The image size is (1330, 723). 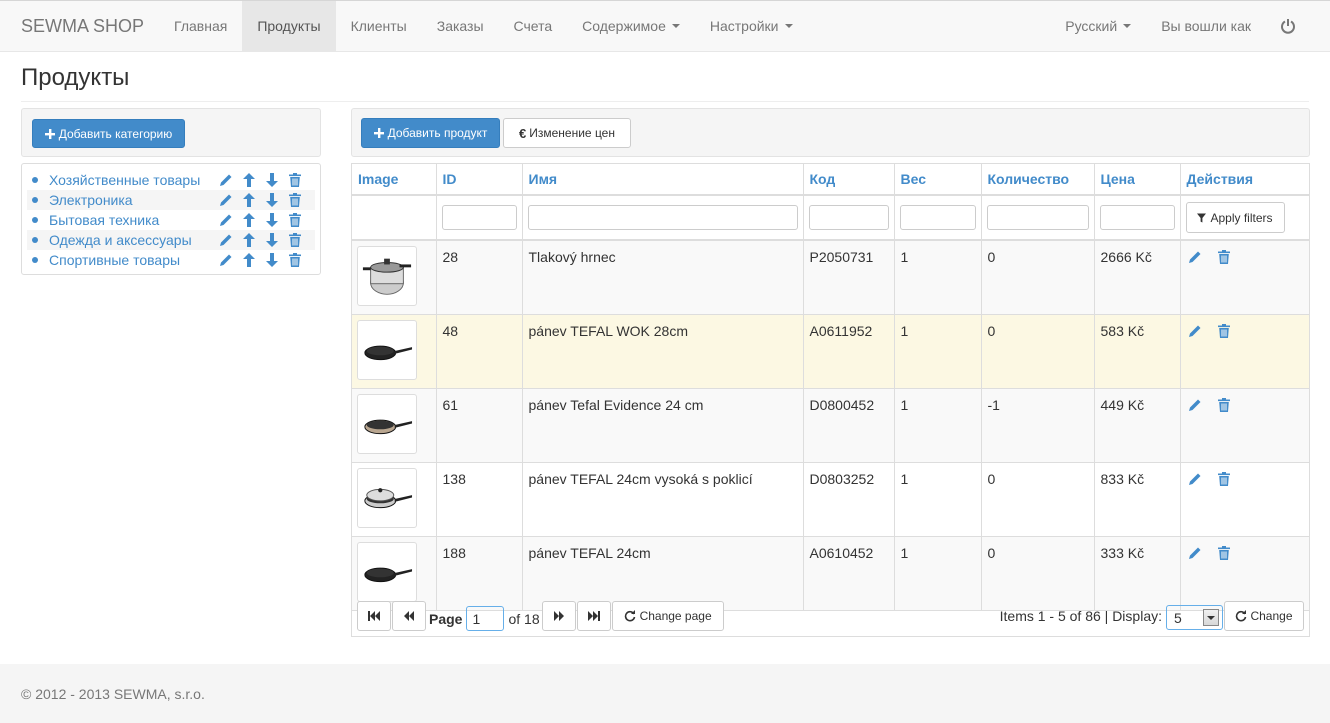 What do you see at coordinates (1241, 217) in the screenshot?
I see `apply-filters-label: Apply filters` at bounding box center [1241, 217].